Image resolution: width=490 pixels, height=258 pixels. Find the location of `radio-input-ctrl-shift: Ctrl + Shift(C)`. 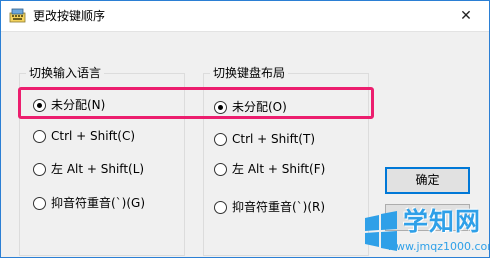

radio-input-ctrl-shift: Ctrl + Shift(C) is located at coordinates (84, 136).